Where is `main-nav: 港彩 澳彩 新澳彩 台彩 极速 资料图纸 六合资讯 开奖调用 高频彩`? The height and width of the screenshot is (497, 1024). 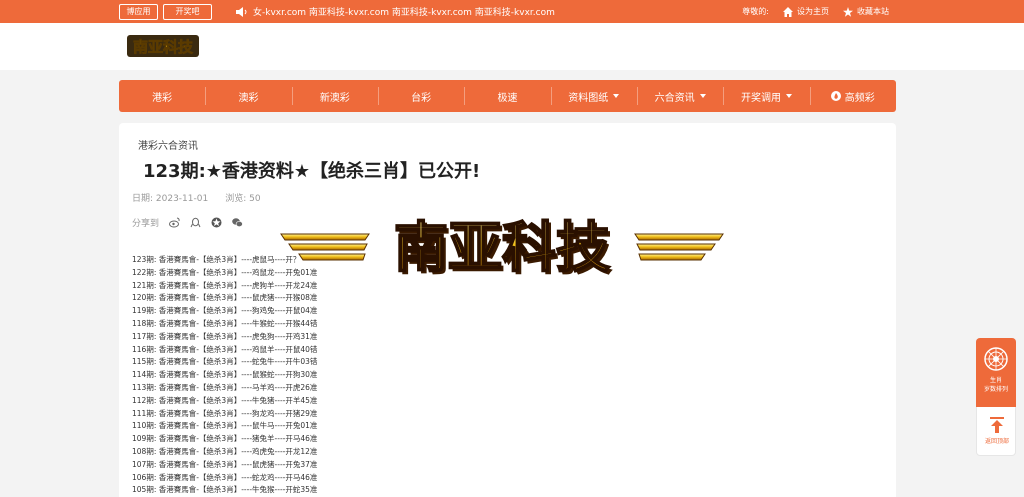
main-nav: 港彩 澳彩 新澳彩 台彩 极速 资料图纸 六合资讯 开奖调用 高频彩 is located at coordinates (507, 96).